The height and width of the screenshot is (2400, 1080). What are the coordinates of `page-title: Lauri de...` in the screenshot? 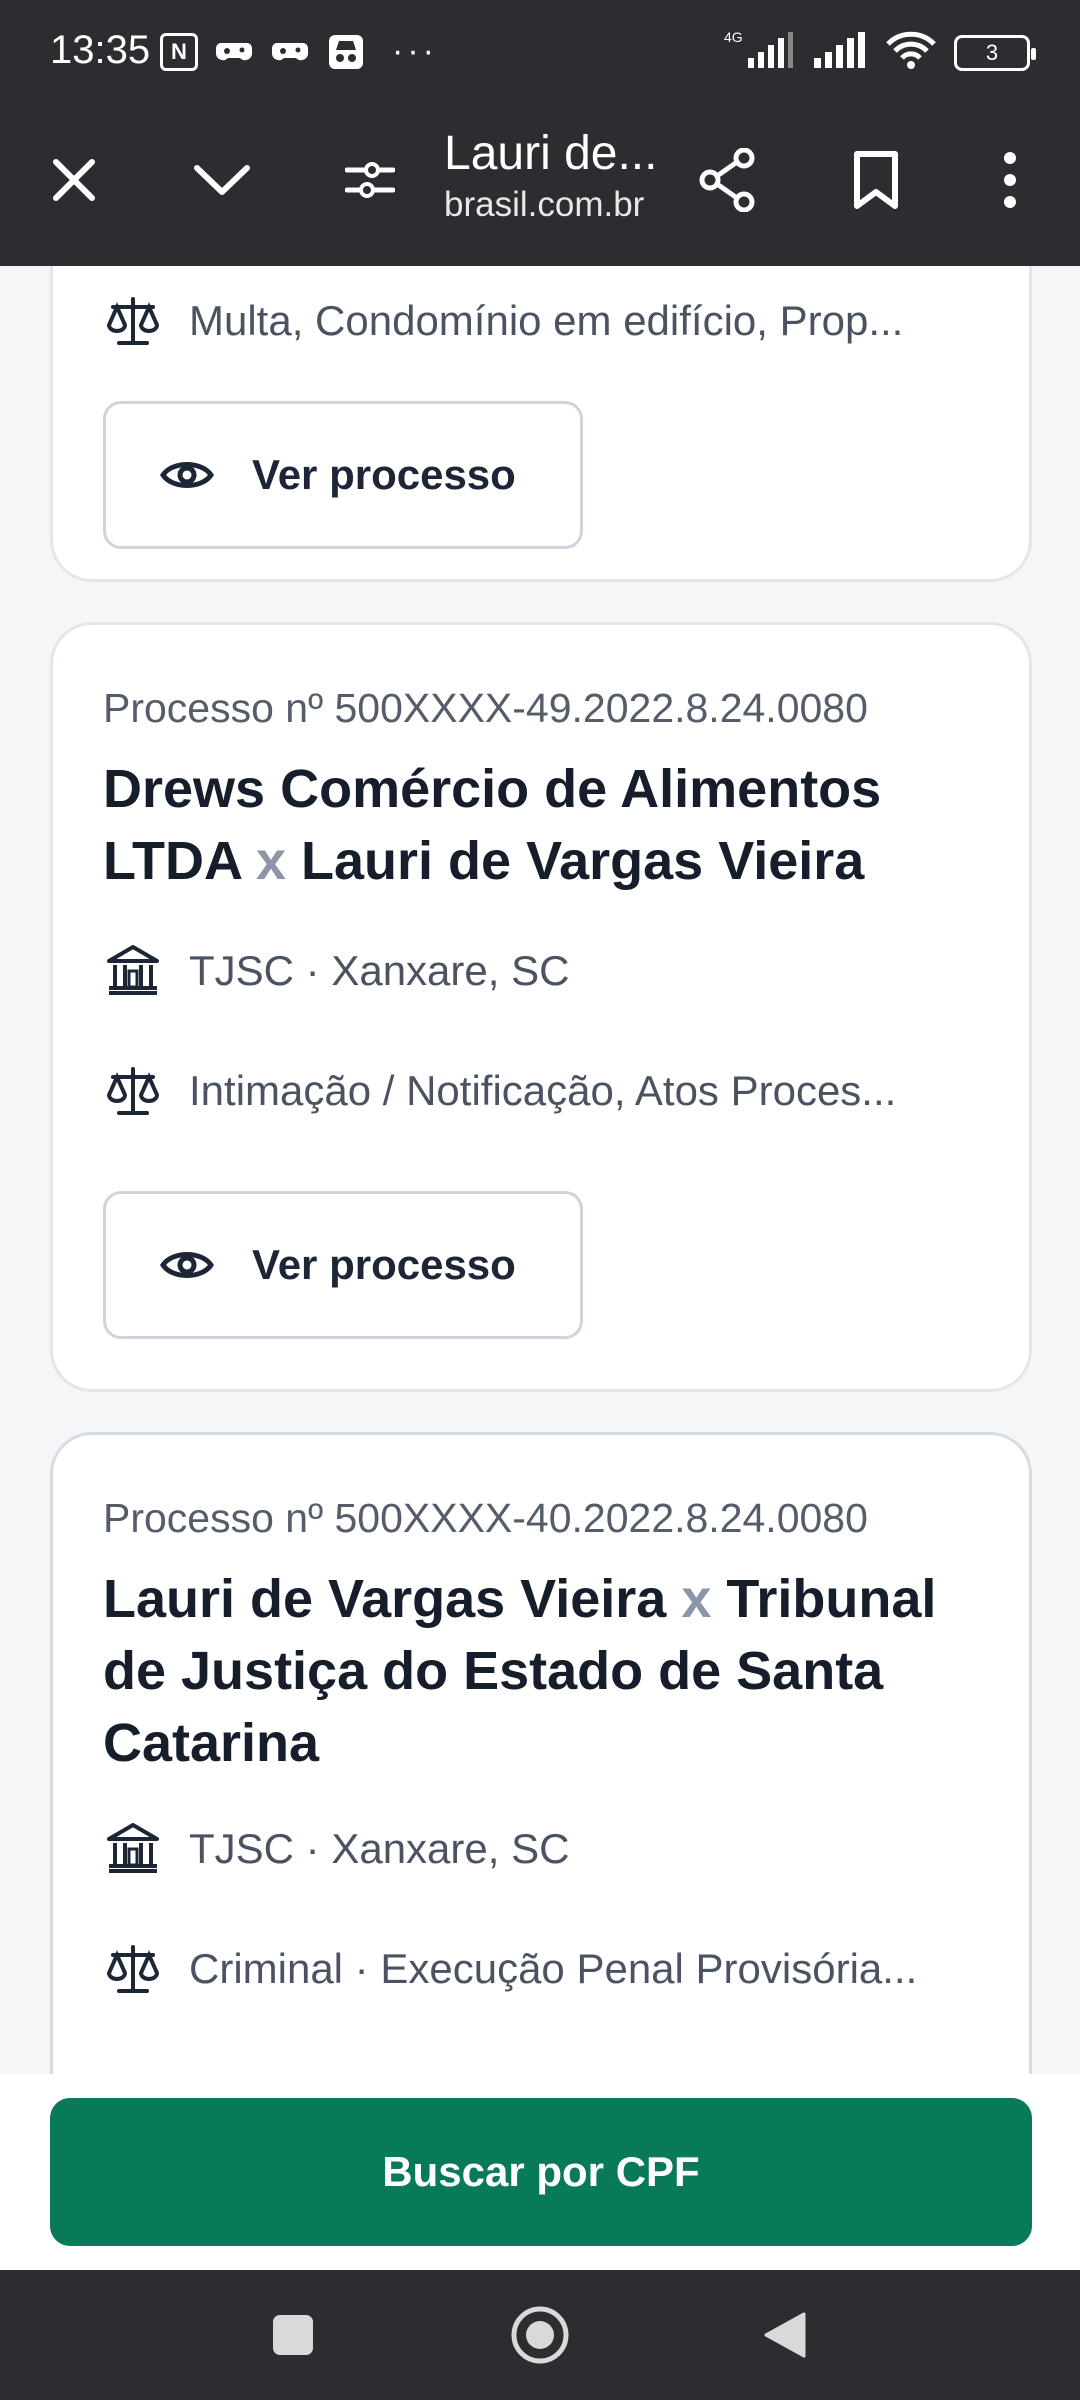 It's located at (551, 153).